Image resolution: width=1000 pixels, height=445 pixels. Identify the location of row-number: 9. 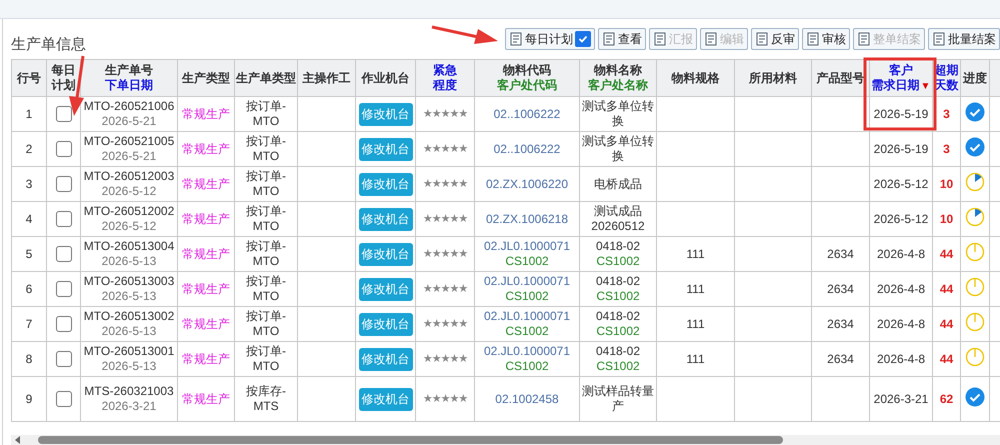
(29, 399).